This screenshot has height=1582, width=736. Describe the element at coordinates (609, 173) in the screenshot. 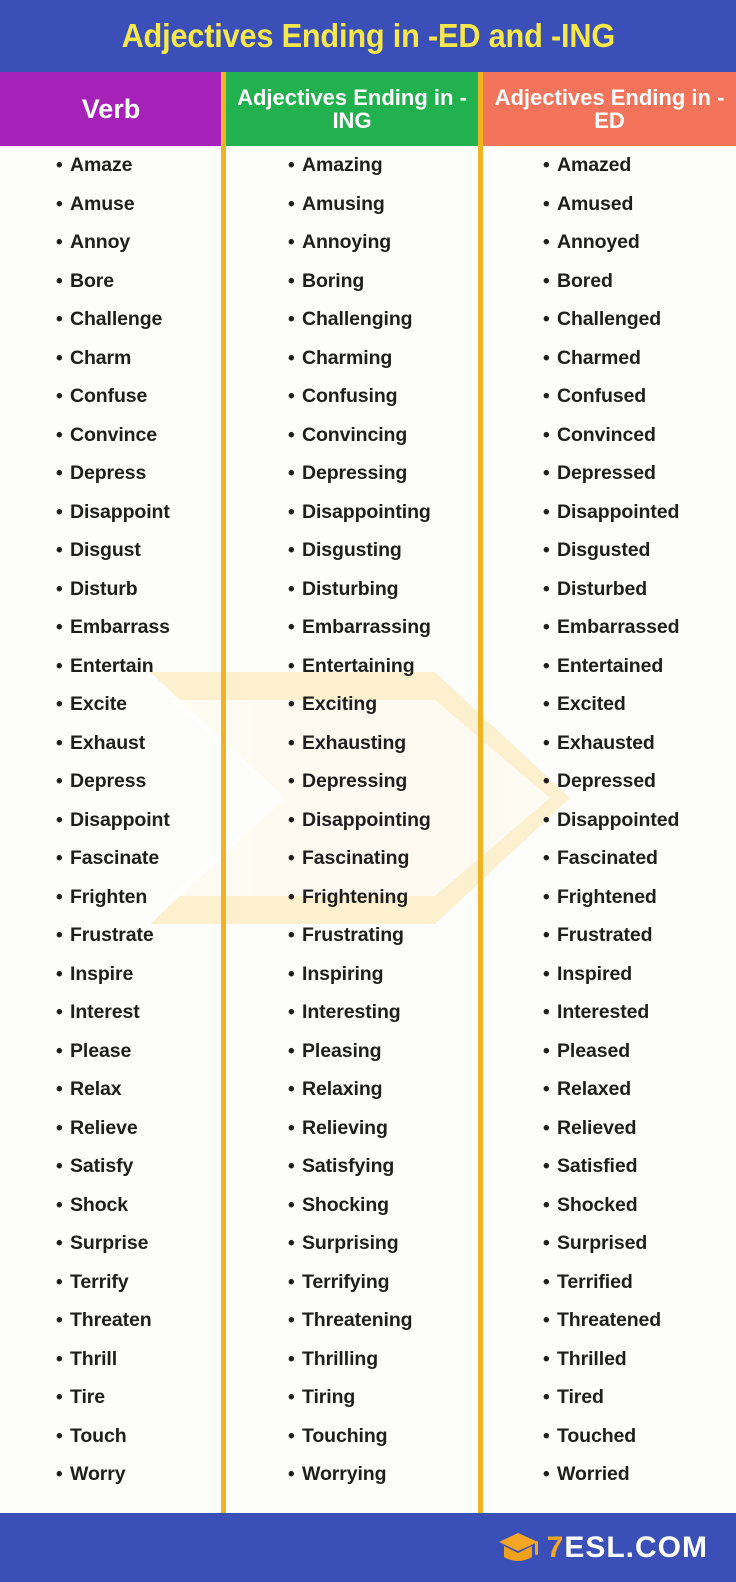

I see `list-item: Amazed` at that location.